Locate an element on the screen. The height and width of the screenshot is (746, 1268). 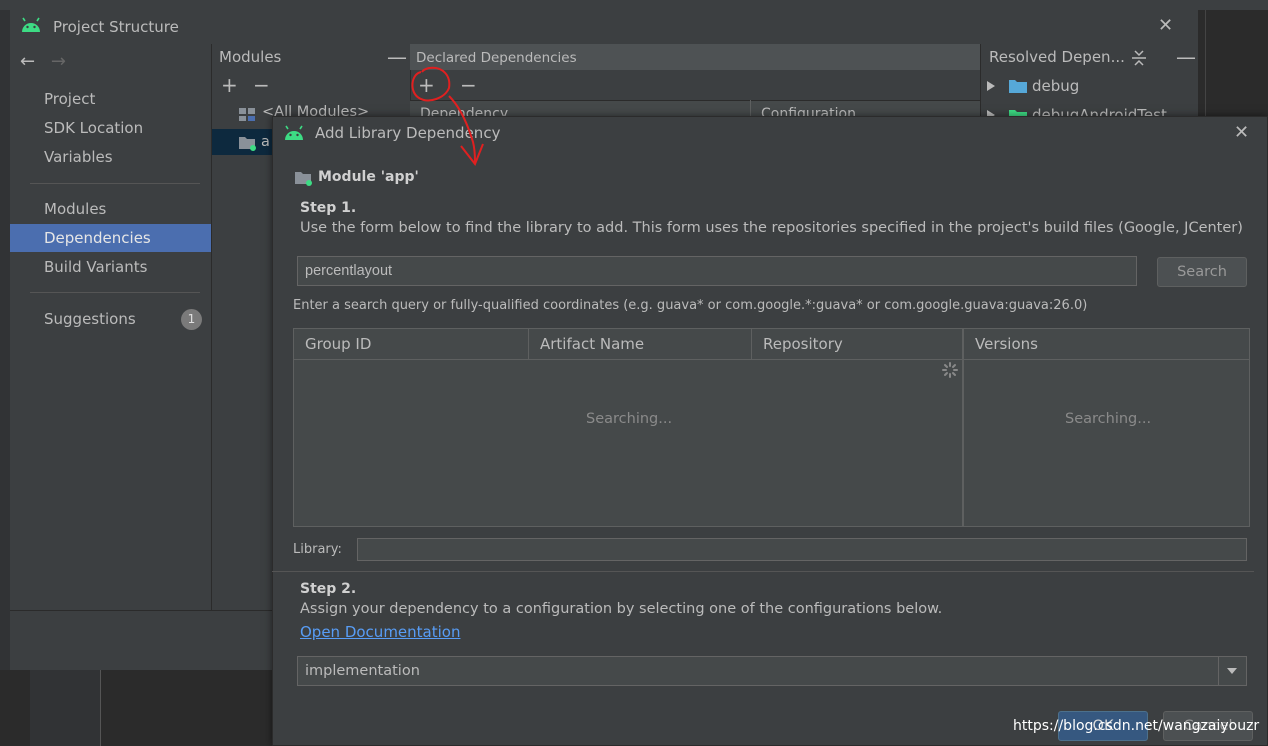
collapse-all-icon is located at coordinates (1139, 58).